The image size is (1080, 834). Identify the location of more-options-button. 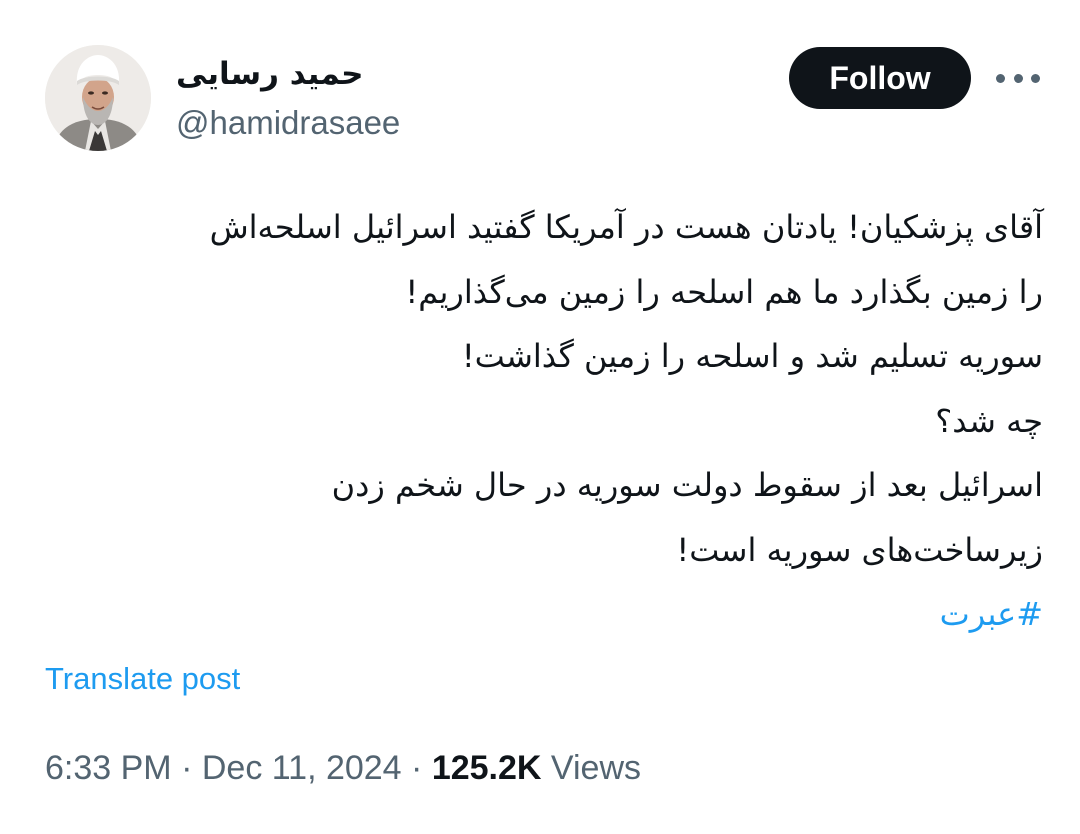
(1018, 78).